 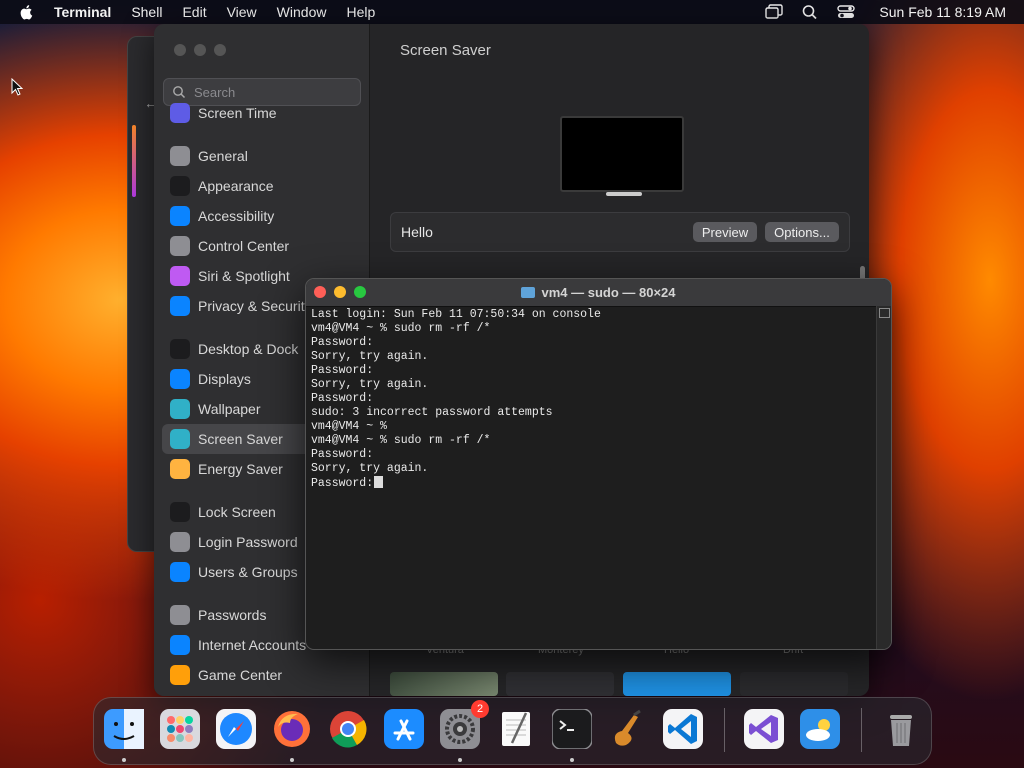 I want to click on vscode-icon, so click(x=683, y=729).